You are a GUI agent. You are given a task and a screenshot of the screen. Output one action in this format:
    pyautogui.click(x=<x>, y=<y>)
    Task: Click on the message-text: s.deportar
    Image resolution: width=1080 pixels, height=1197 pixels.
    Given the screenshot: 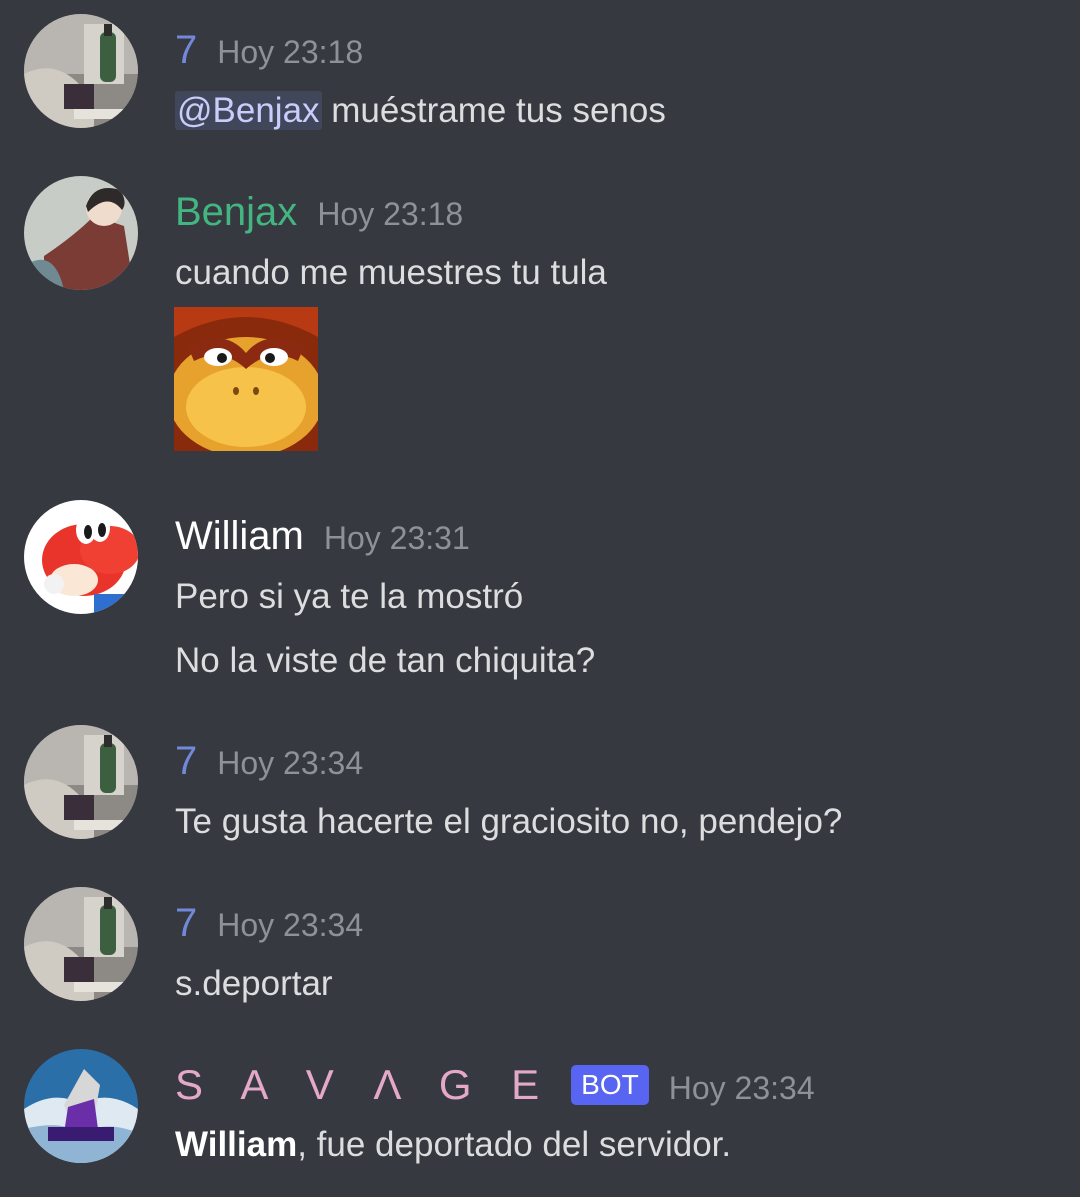 What is the action you would take?
    pyautogui.click(x=254, y=983)
    